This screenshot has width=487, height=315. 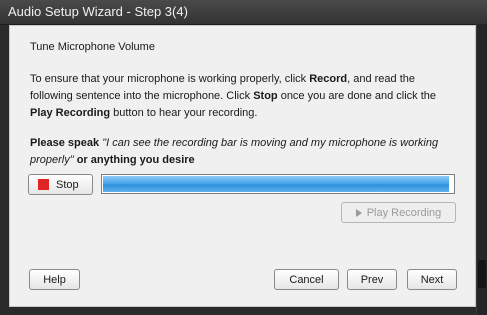 What do you see at coordinates (243, 12) in the screenshot?
I see `title-bar: Audio Setup Wizard - Step 3(4)` at bounding box center [243, 12].